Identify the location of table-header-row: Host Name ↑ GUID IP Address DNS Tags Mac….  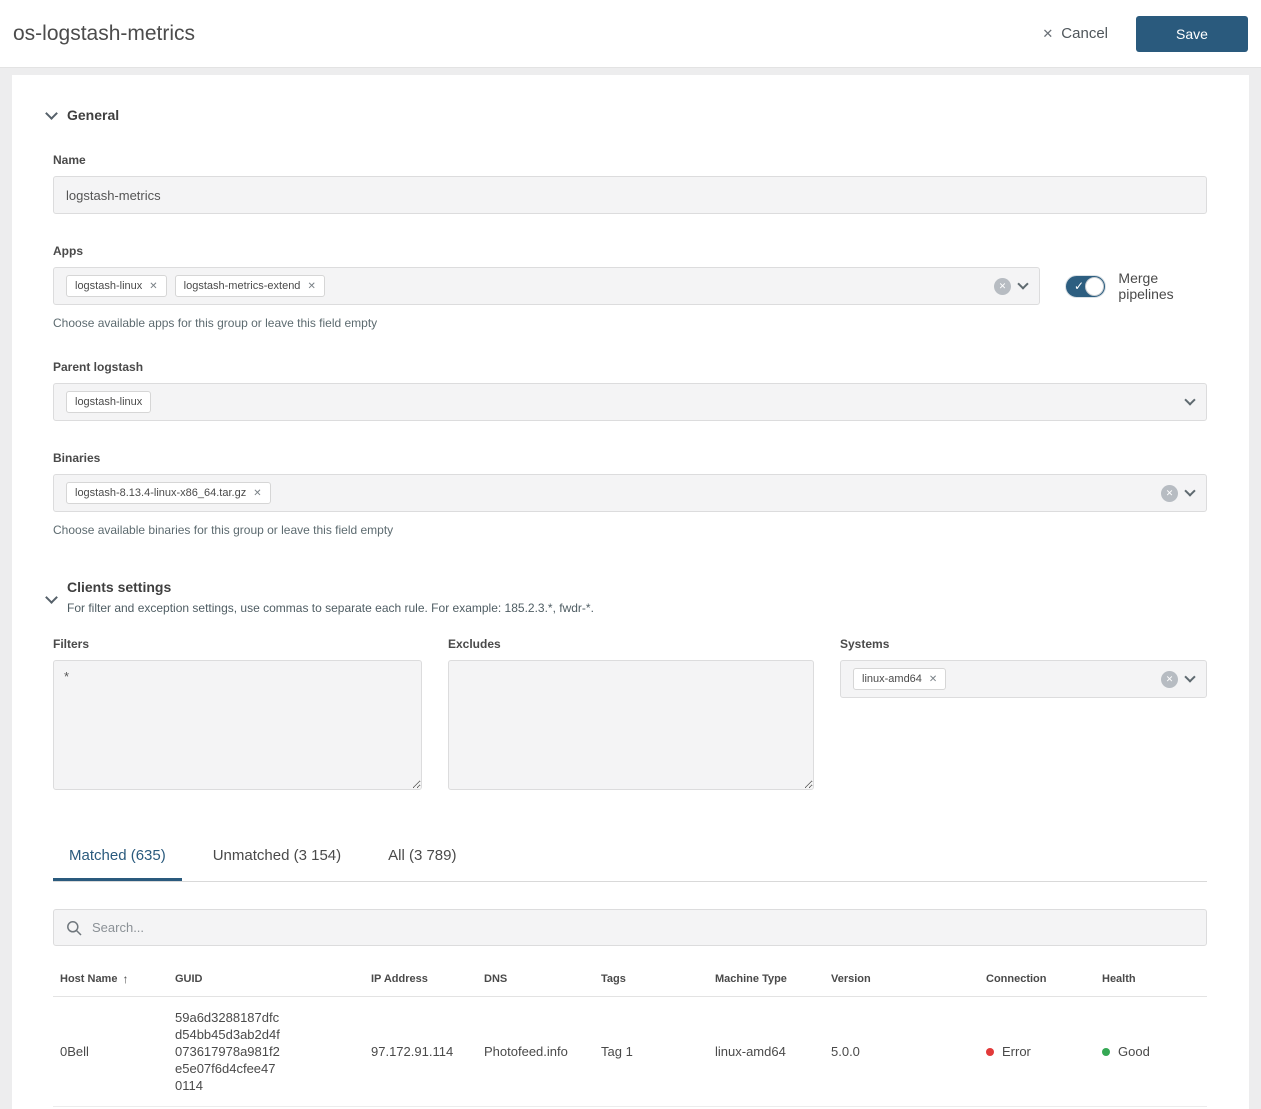
(630, 979).